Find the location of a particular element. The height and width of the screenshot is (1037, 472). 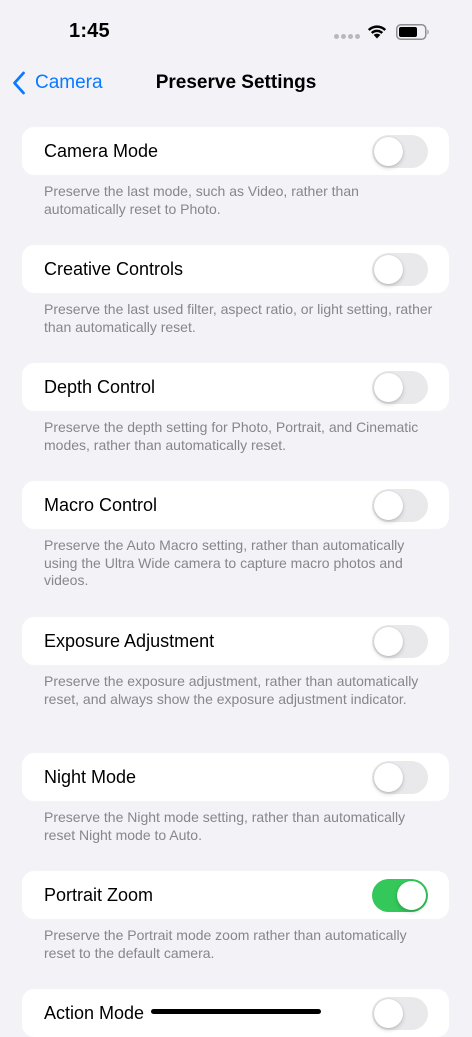

setting-label: Camera Mode is located at coordinates (101, 151).